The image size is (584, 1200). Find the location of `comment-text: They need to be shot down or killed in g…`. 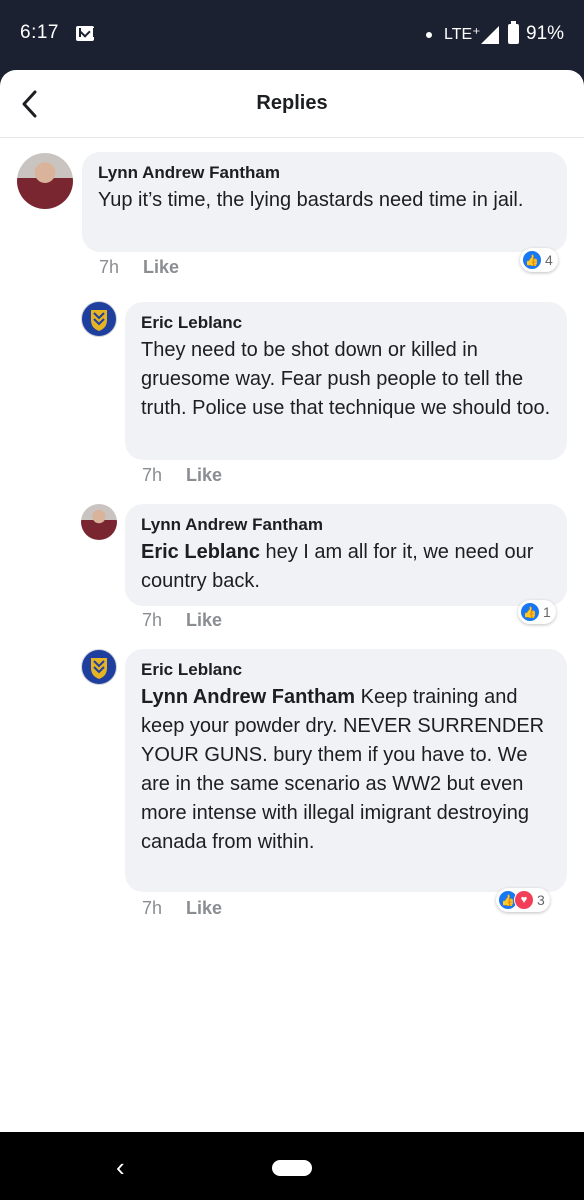

comment-text: They need to be shot down or killed in g… is located at coordinates (346, 379).